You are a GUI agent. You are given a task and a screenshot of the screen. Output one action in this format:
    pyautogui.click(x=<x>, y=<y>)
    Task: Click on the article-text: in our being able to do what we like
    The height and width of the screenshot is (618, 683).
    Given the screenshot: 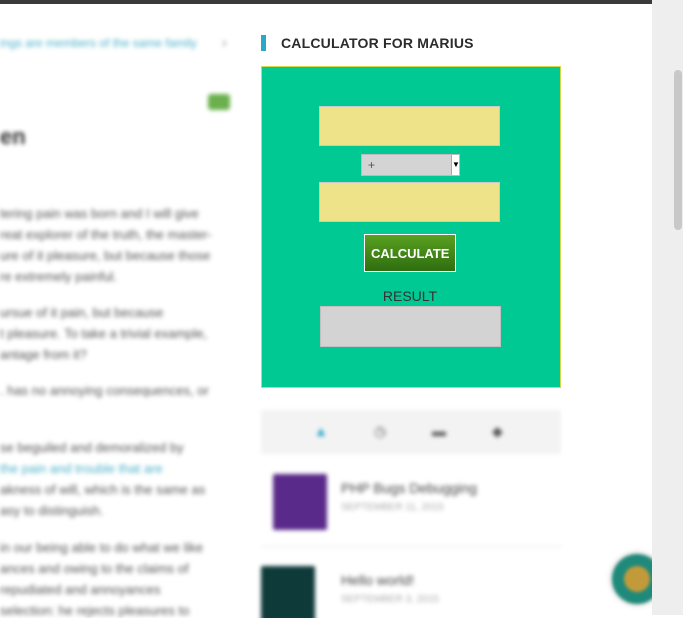 What is the action you would take?
    pyautogui.click(x=102, y=547)
    